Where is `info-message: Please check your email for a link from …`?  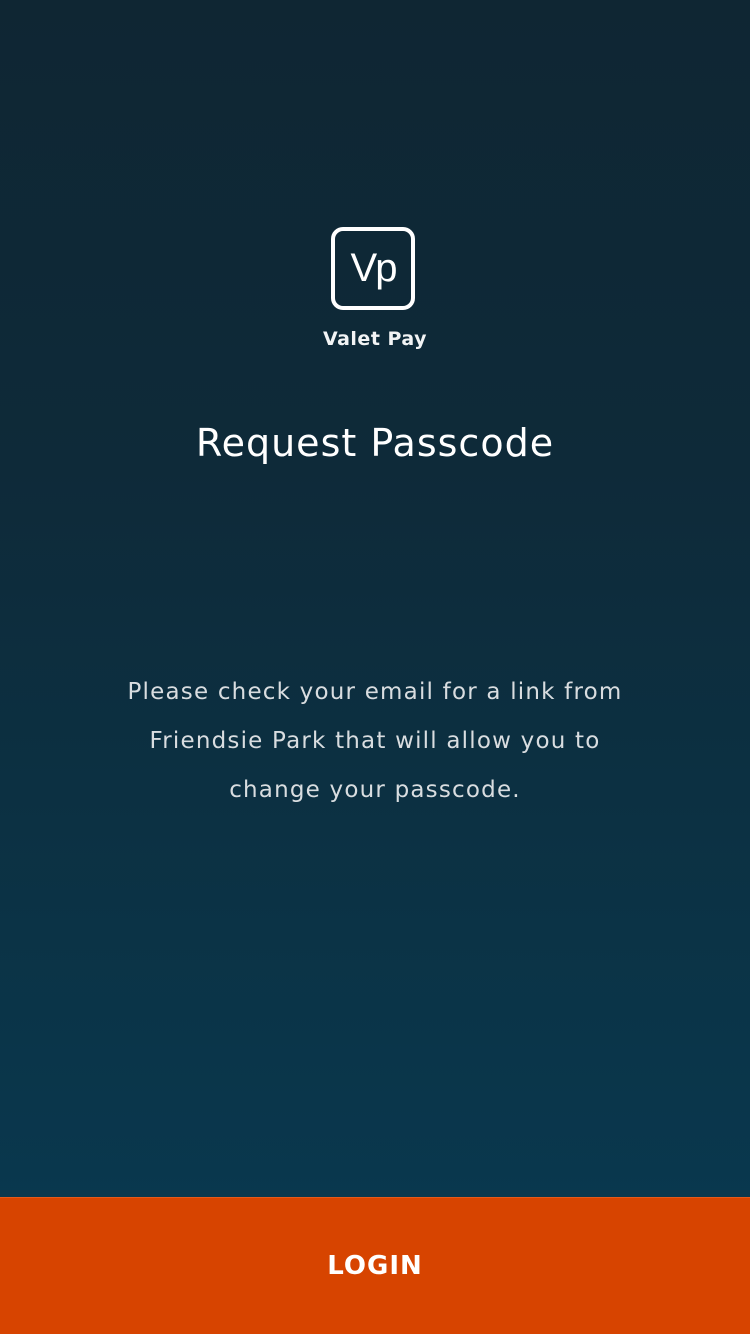 info-message: Please check your email for a link from … is located at coordinates (375, 741).